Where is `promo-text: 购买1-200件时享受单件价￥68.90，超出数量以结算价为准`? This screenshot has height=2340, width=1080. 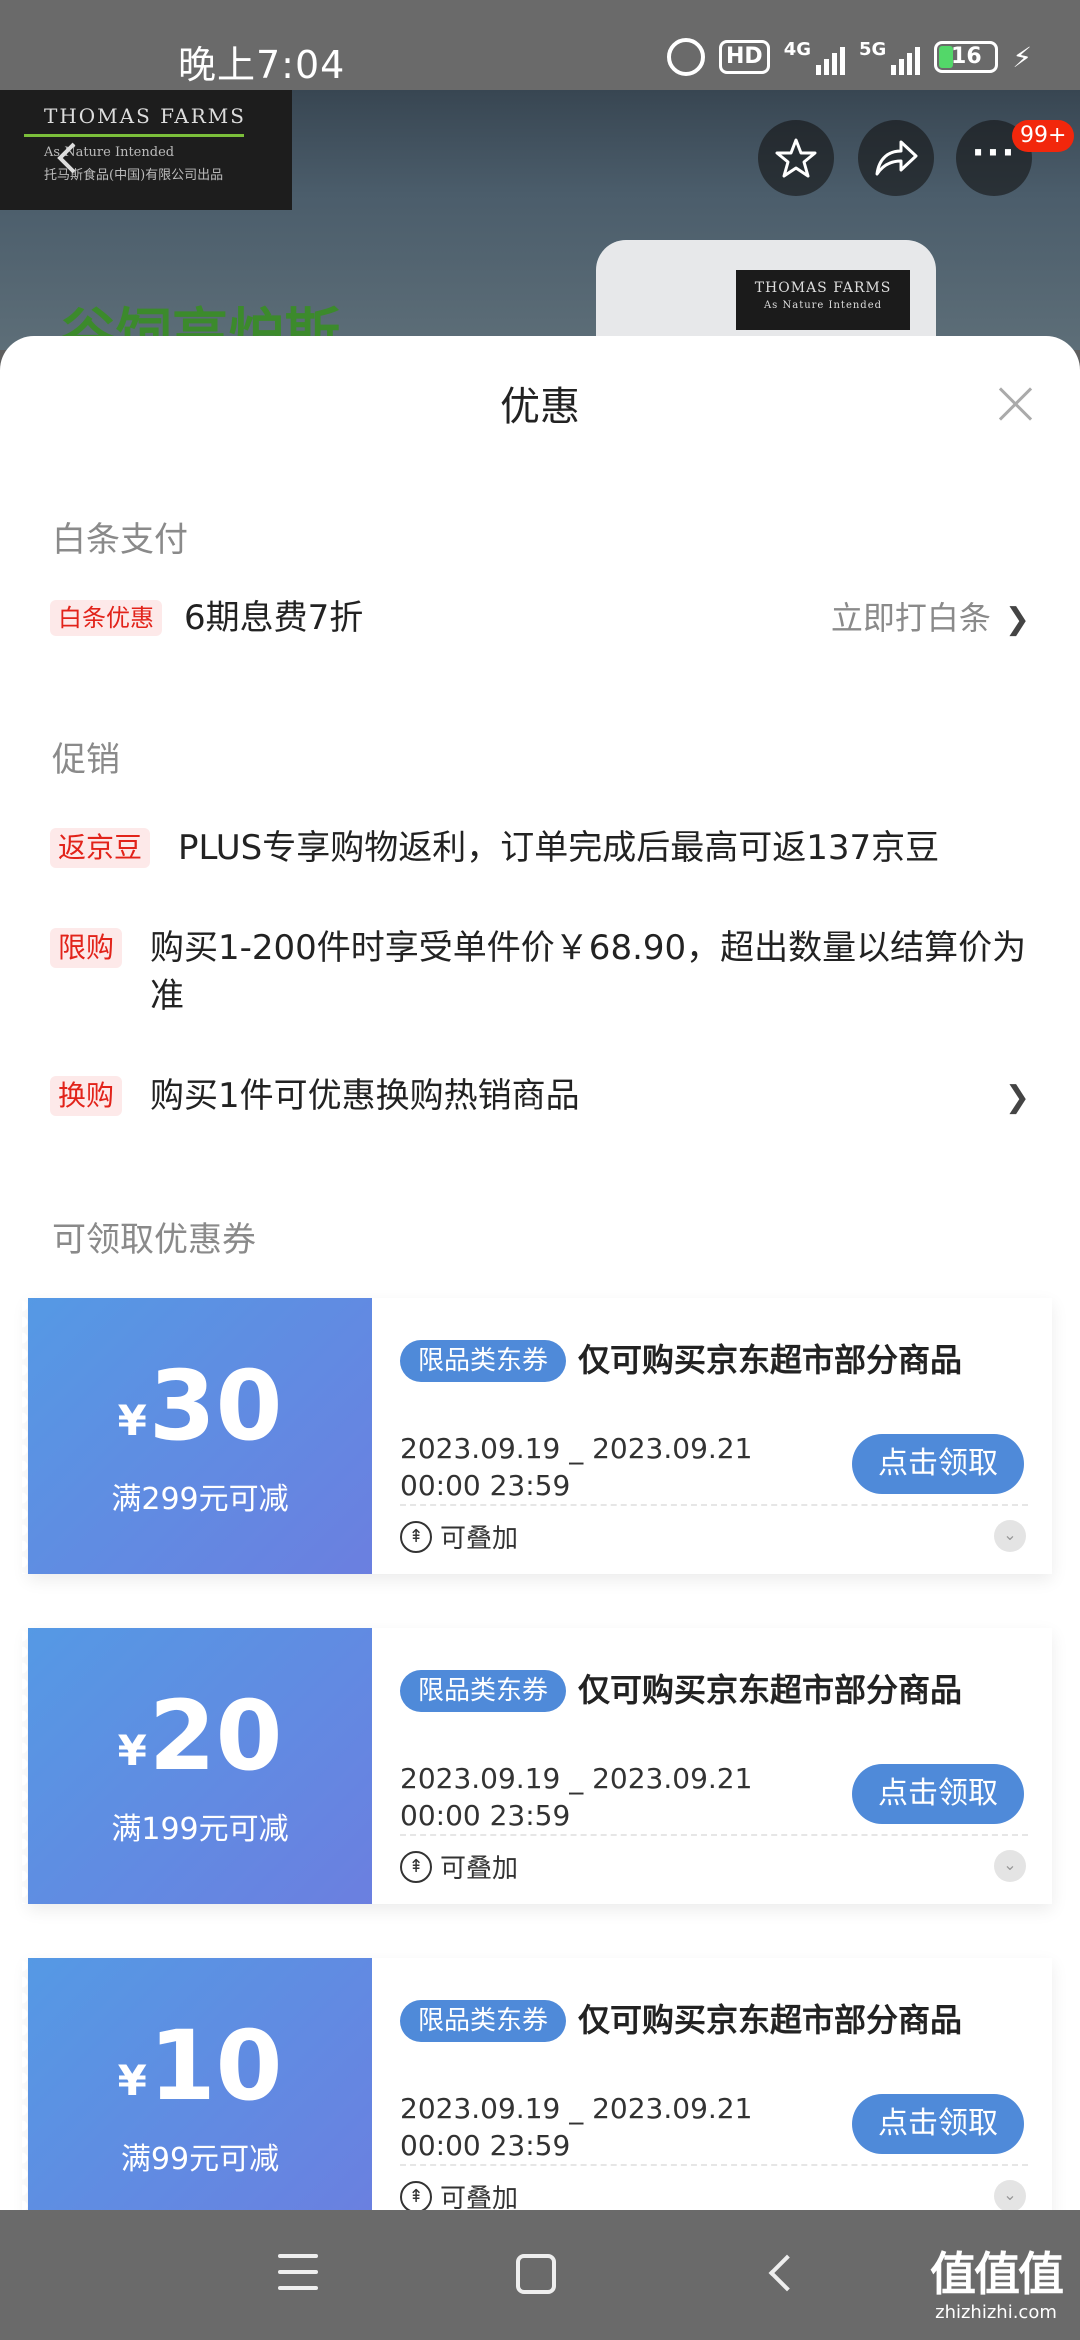
promo-text: 购买1-200件时享受单件价￥68.90，超出数量以结算价为准 is located at coordinates (588, 972).